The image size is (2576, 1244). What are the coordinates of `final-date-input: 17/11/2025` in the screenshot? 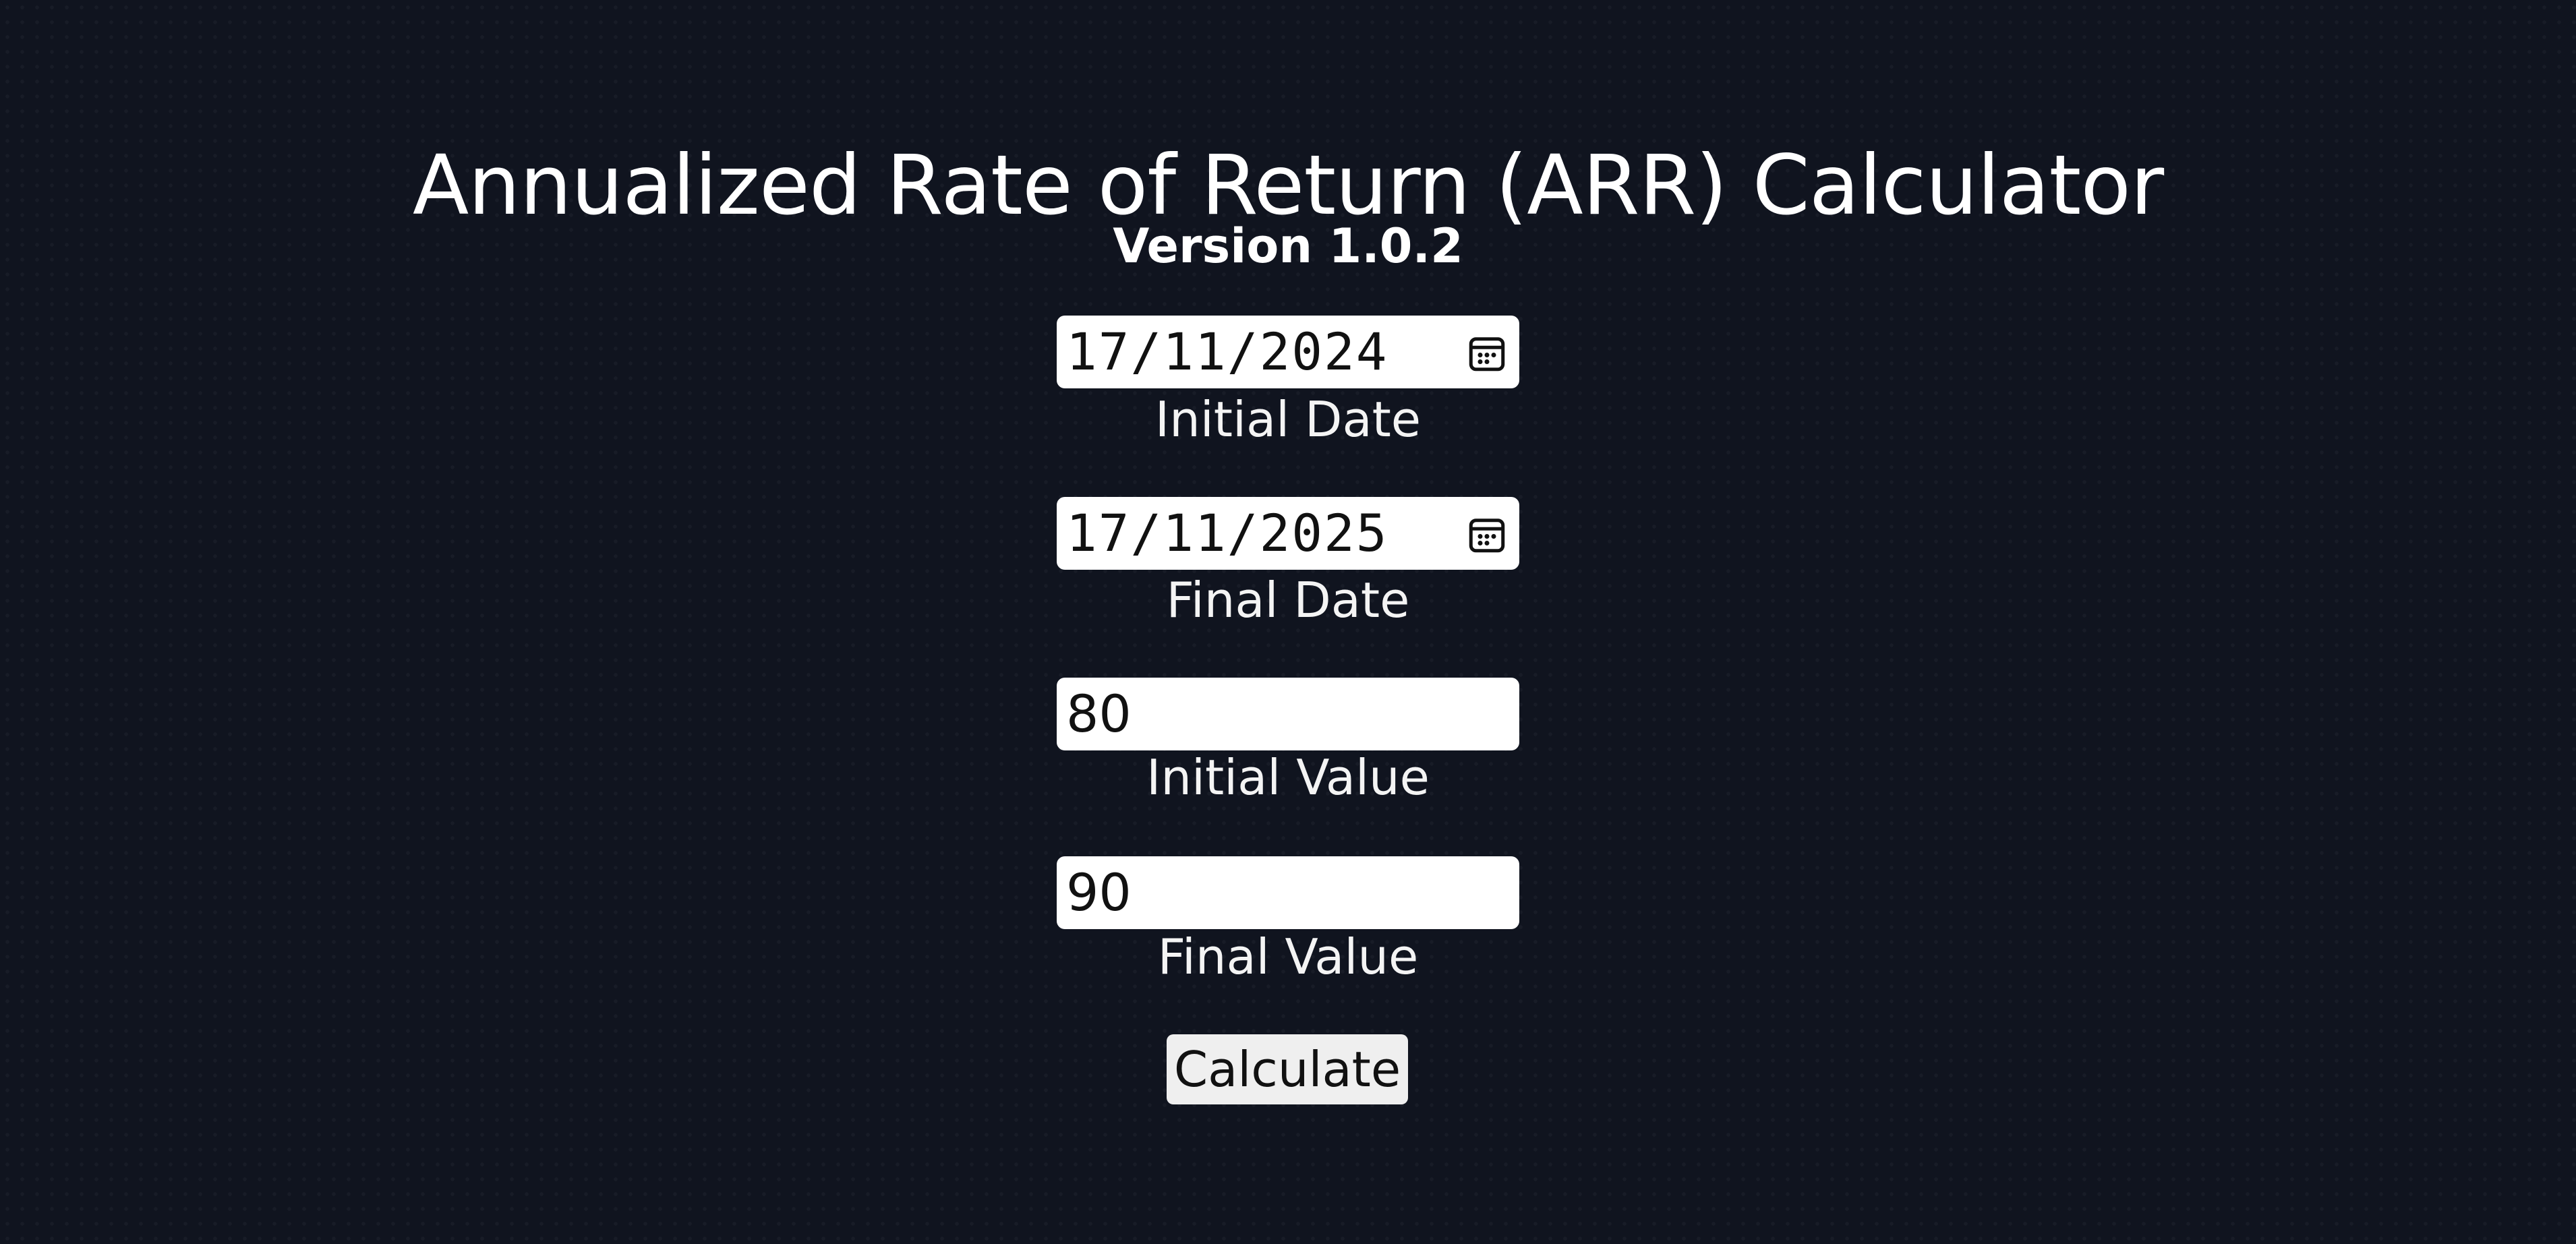 It's located at (1288, 533).